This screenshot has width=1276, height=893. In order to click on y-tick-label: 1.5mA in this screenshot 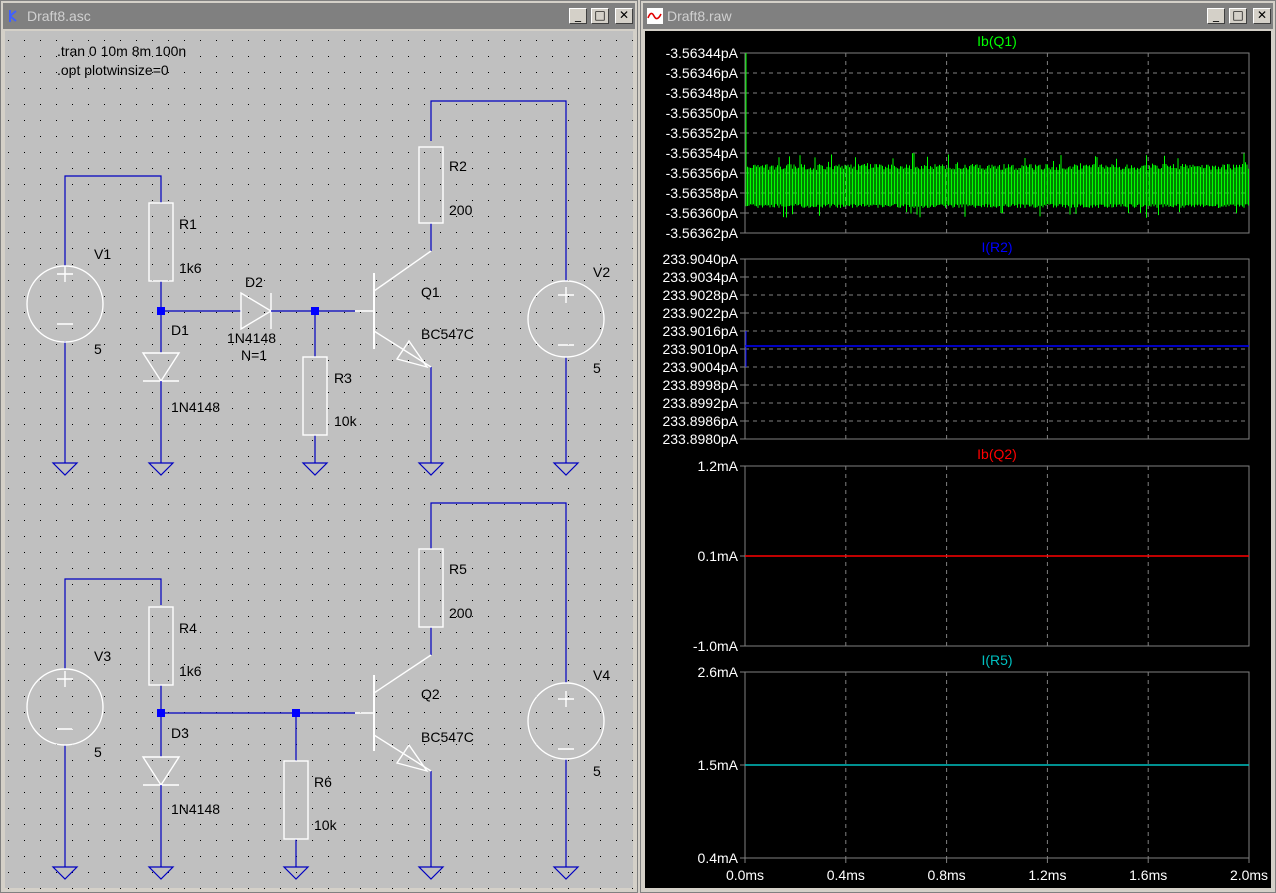, I will do `click(718, 765)`.